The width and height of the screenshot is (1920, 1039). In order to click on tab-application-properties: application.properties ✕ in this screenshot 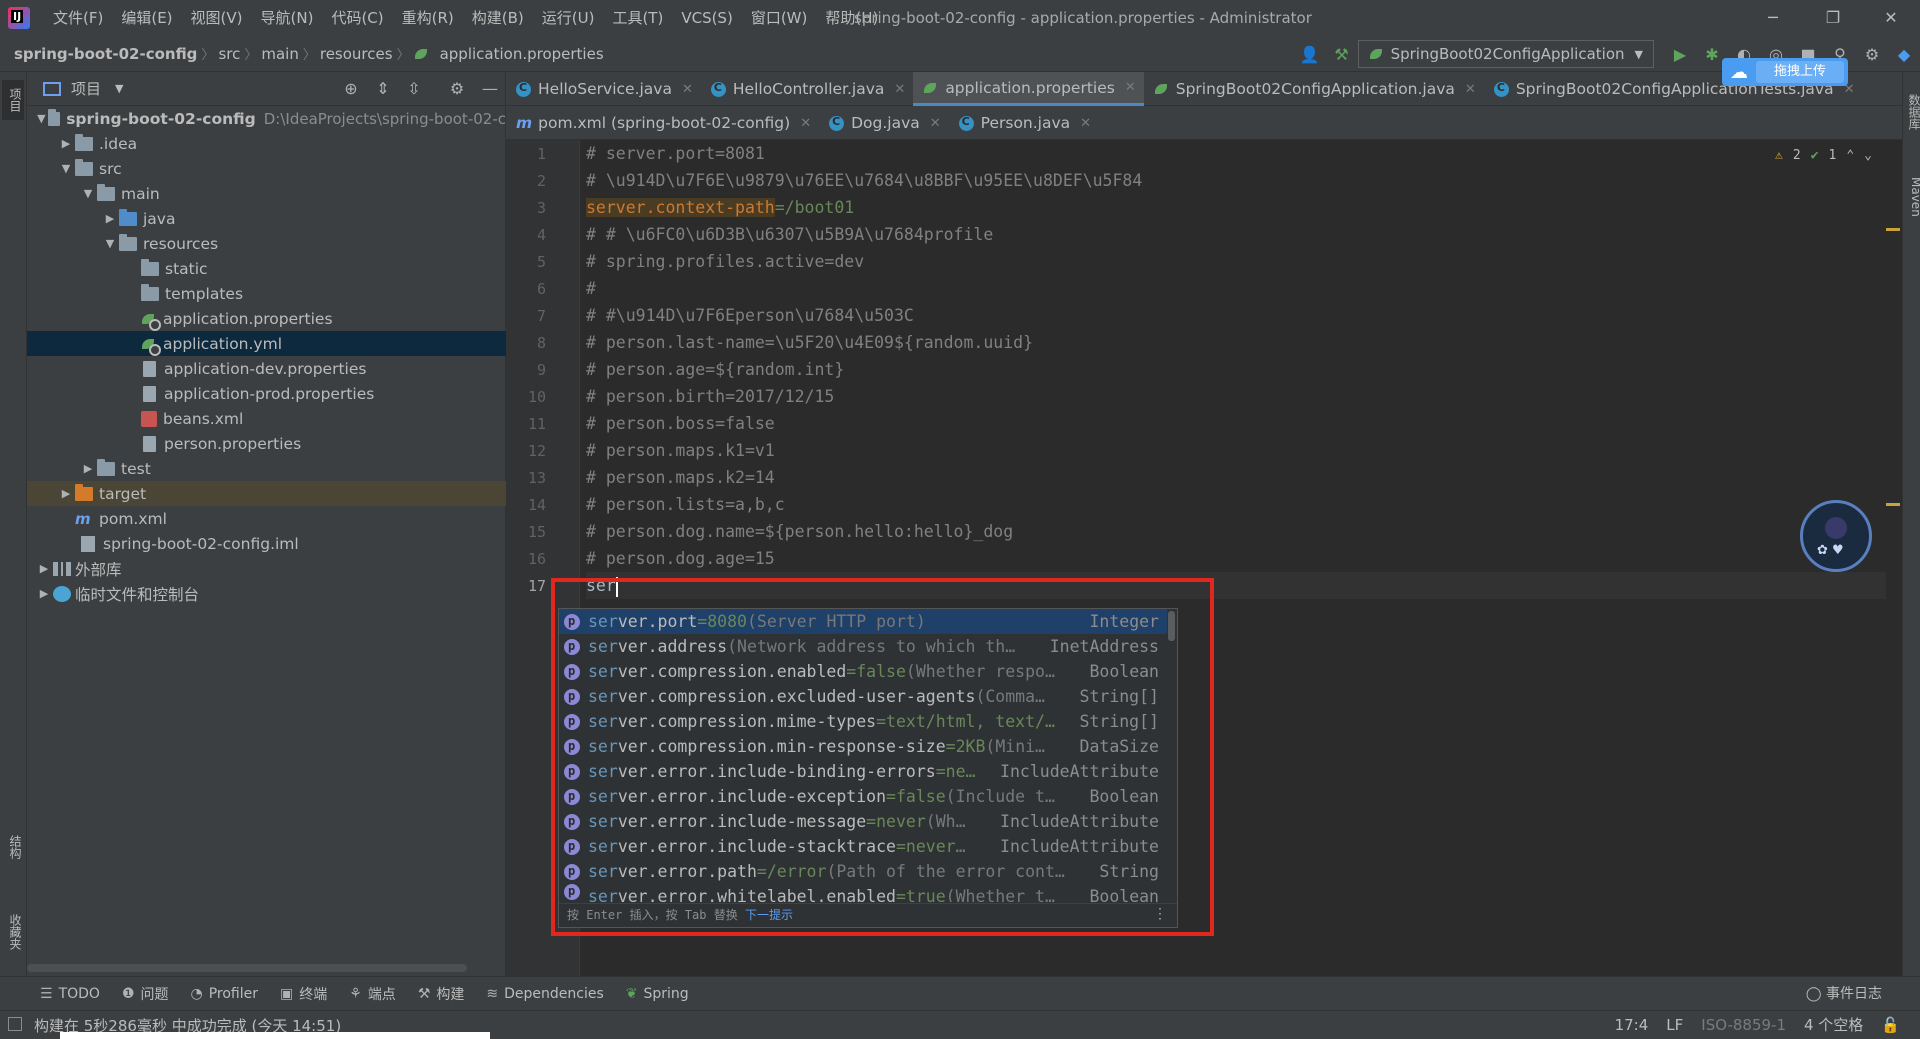, I will do `click(1028, 89)`.